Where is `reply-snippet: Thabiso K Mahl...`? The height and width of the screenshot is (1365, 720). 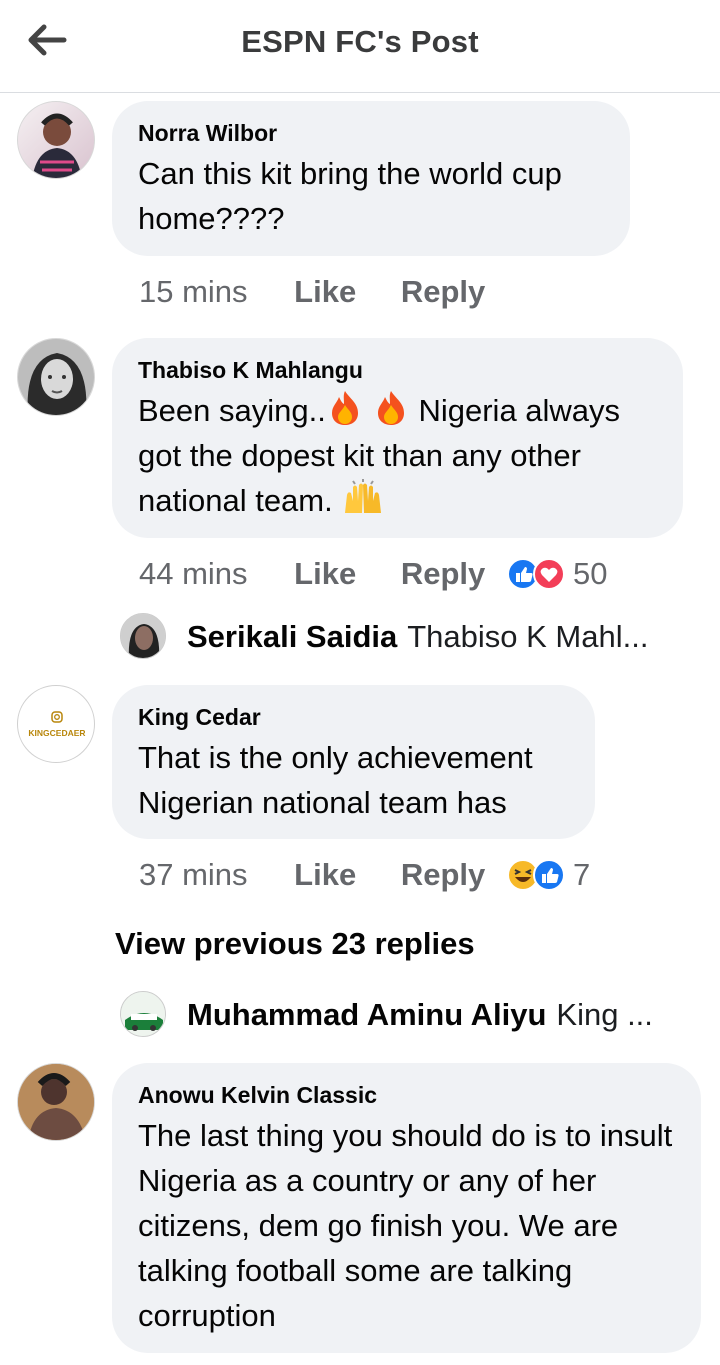
reply-snippet: Thabiso K Mahl... is located at coordinates (528, 636).